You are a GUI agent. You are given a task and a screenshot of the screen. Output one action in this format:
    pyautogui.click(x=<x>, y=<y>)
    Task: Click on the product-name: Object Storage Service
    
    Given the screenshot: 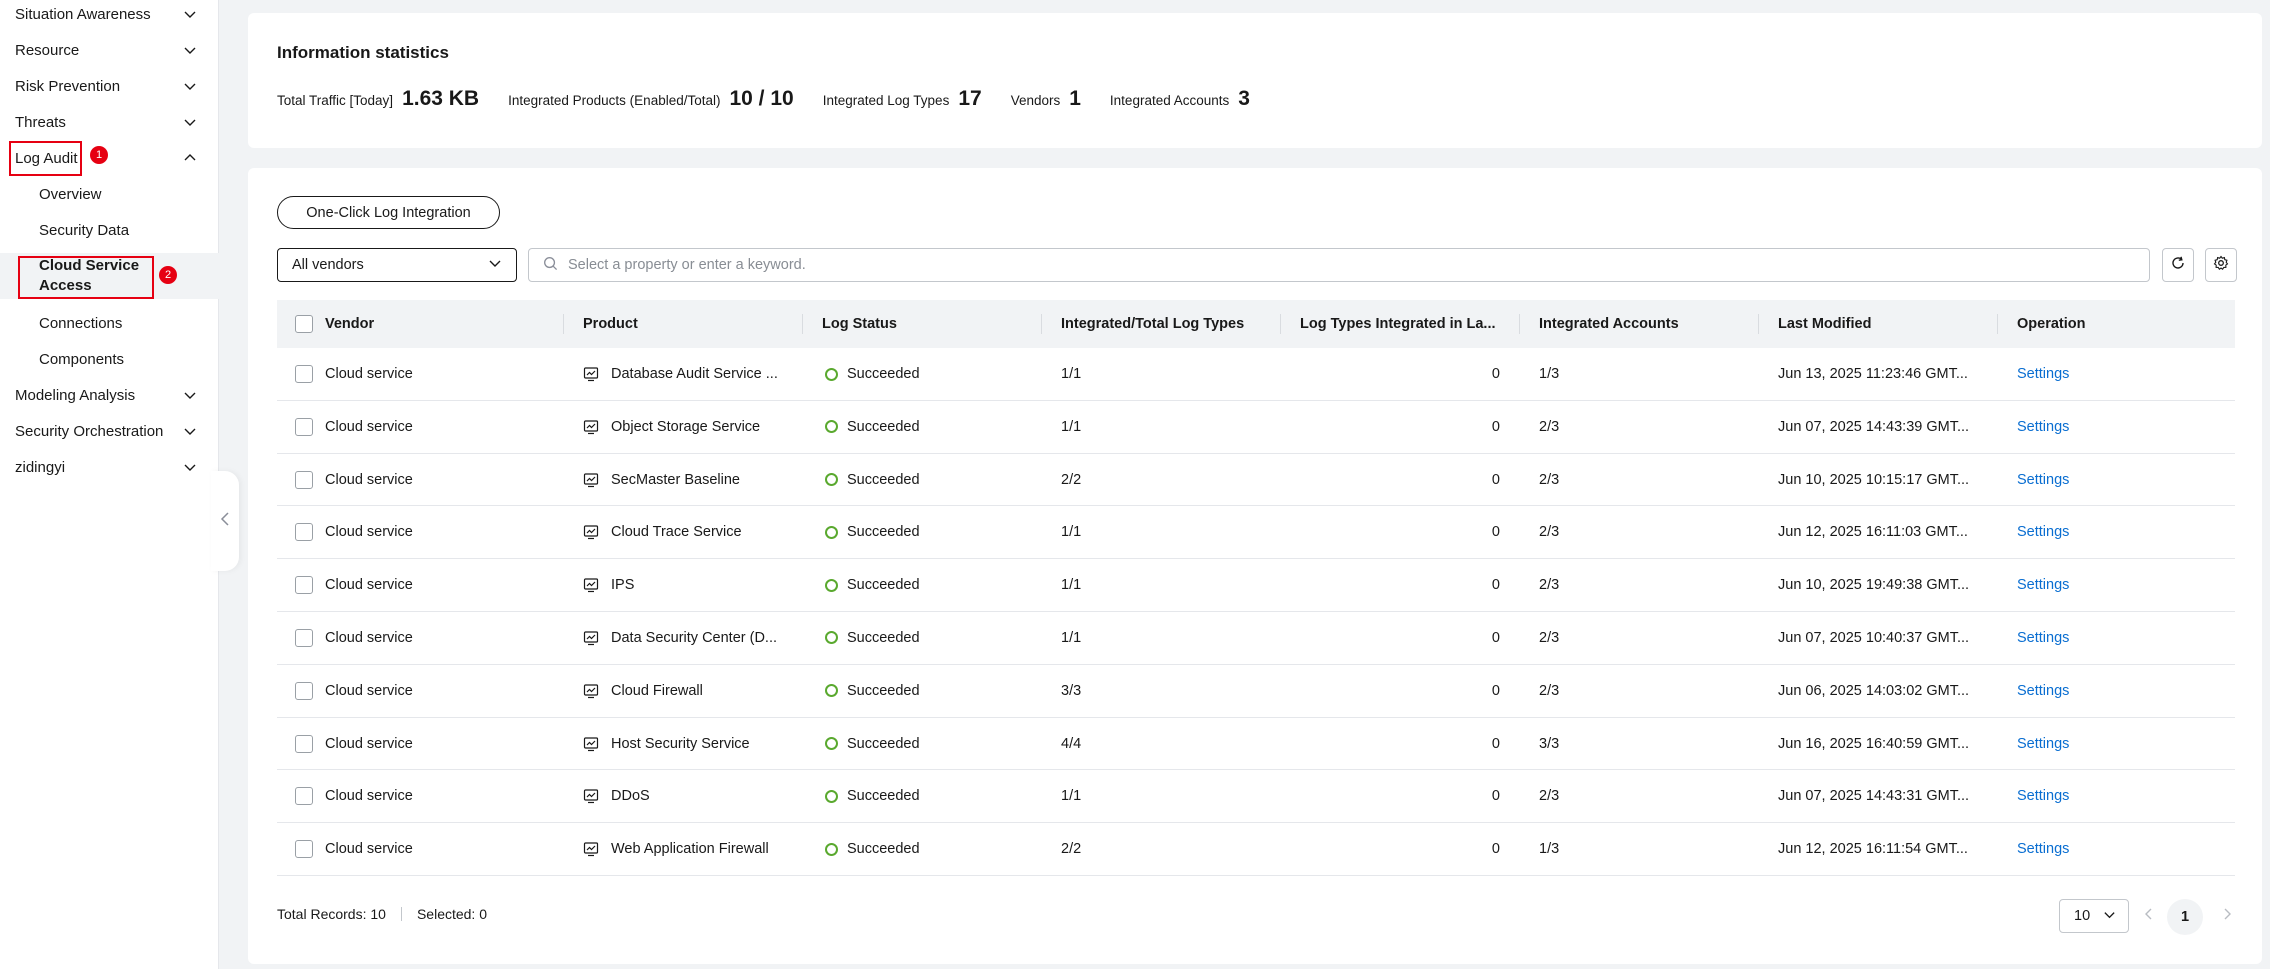 What is the action you would take?
    pyautogui.click(x=686, y=426)
    